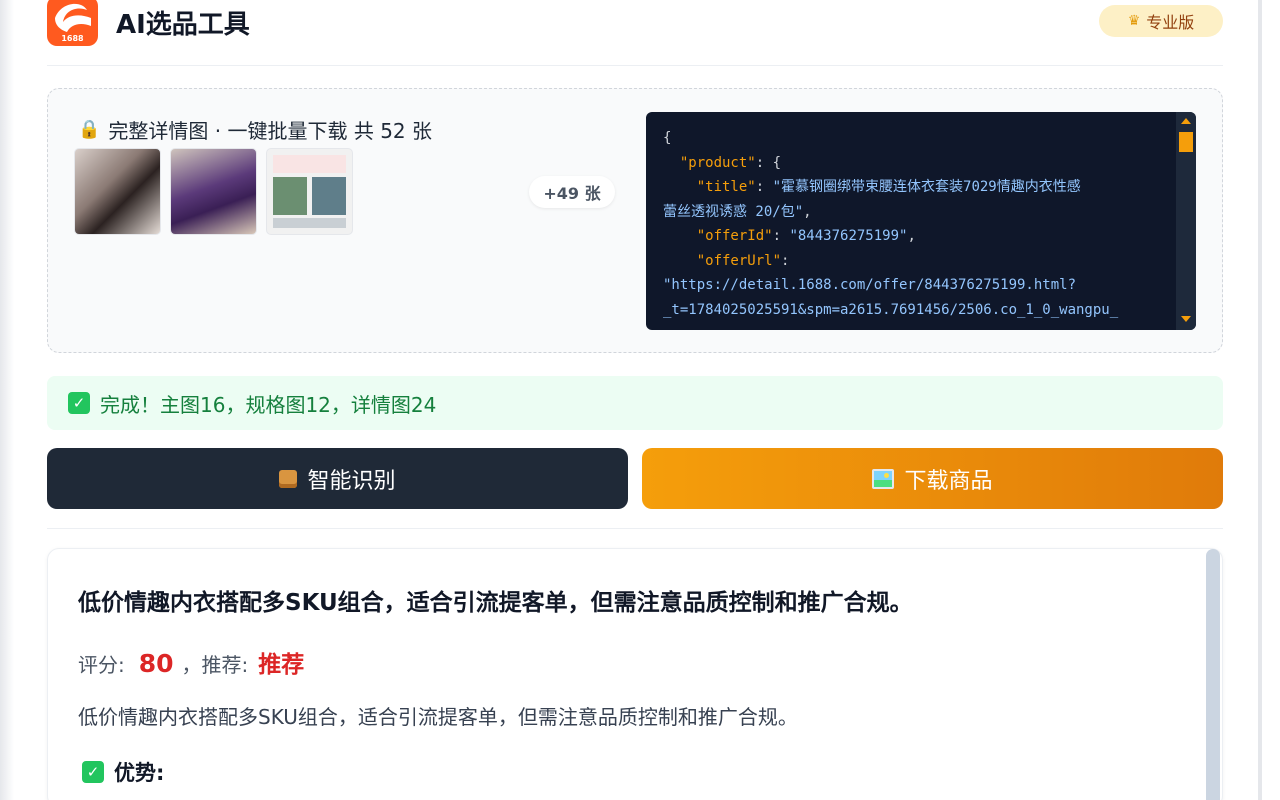 This screenshot has width=1280, height=800. I want to click on preview-heading-text: 完整详情图 · 一键批量下载 共 52 张, so click(270, 131).